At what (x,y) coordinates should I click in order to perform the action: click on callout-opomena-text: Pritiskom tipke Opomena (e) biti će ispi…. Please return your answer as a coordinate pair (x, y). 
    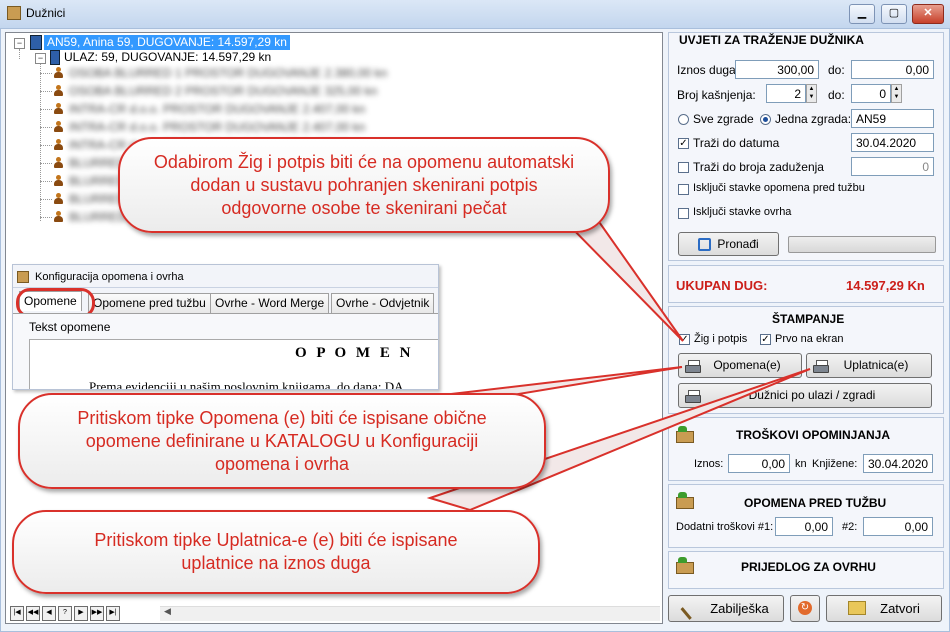
    Looking at the image, I should click on (282, 440).